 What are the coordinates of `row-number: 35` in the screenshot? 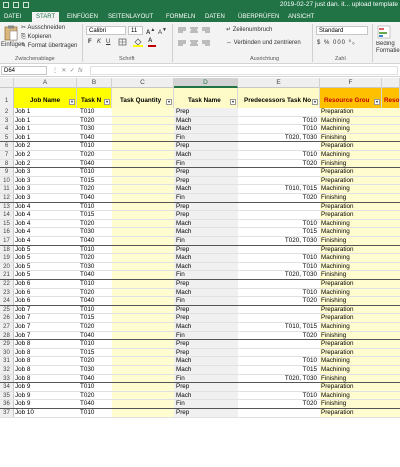 It's located at (7, 395).